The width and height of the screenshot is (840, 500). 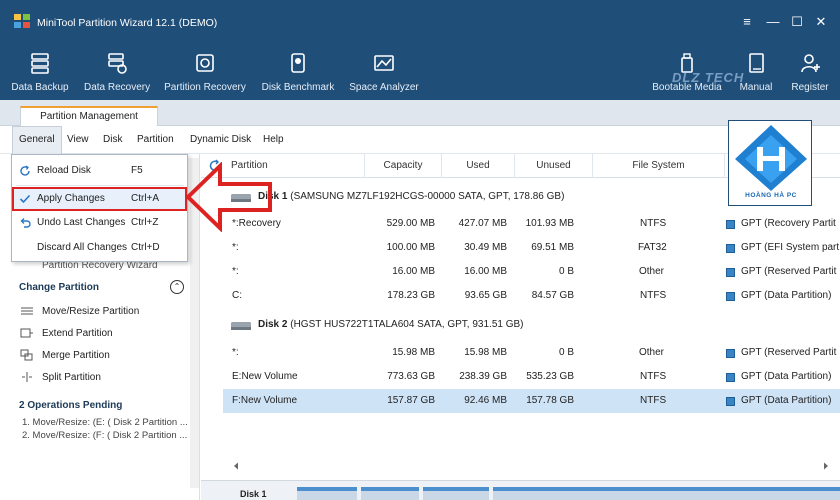 What do you see at coordinates (653, 295) in the screenshot?
I see `cell-file-system: NTFS` at bounding box center [653, 295].